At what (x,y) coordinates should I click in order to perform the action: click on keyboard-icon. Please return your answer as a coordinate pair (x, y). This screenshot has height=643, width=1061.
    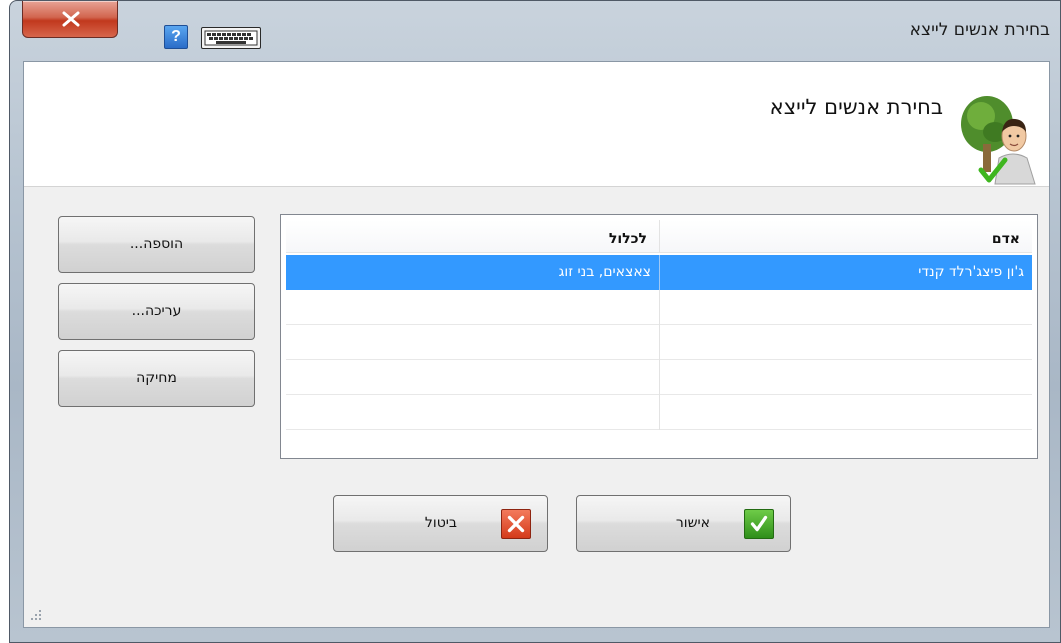
    Looking at the image, I should click on (231, 38).